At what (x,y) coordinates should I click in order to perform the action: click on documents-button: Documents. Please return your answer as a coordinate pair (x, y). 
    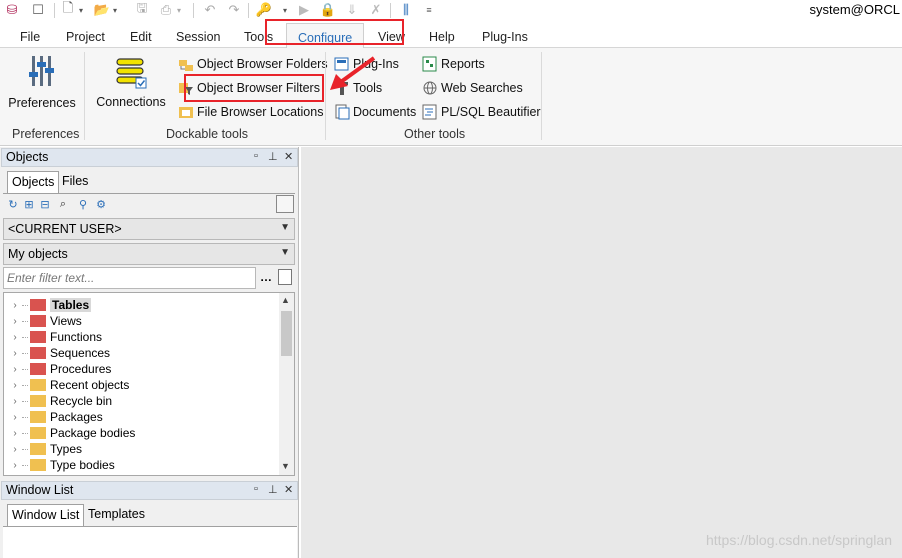
    Looking at the image, I should click on (375, 112).